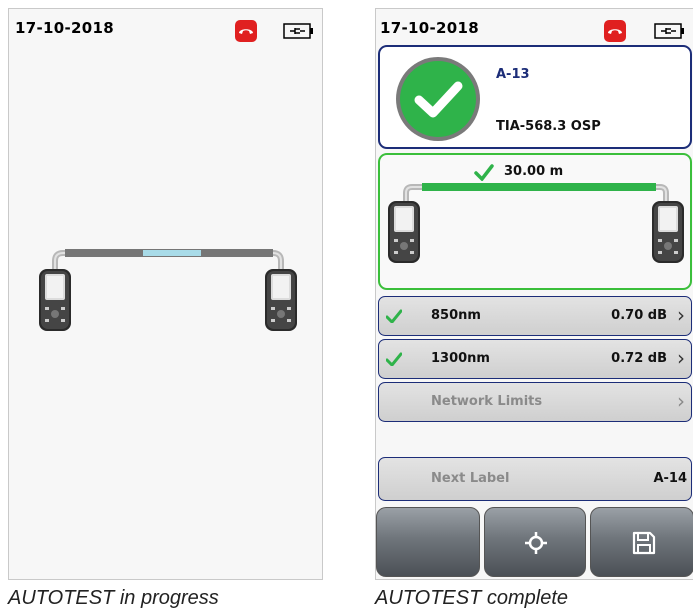  Describe the element at coordinates (487, 401) in the screenshot. I see `network-limits-label: Network Limits` at that location.